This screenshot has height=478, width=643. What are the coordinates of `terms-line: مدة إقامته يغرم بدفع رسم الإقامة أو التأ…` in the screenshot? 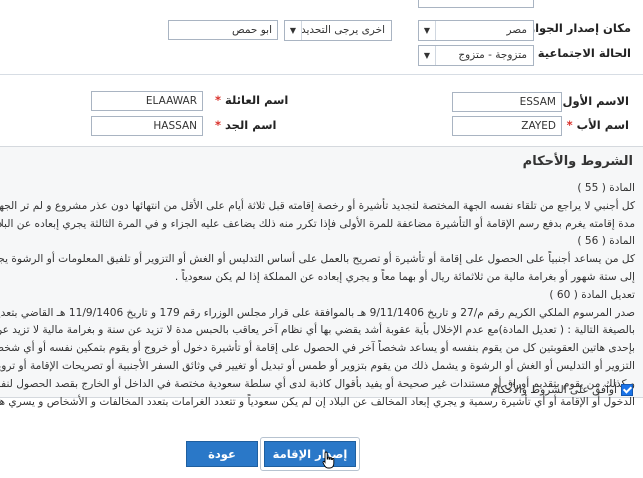 It's located at (317, 223).